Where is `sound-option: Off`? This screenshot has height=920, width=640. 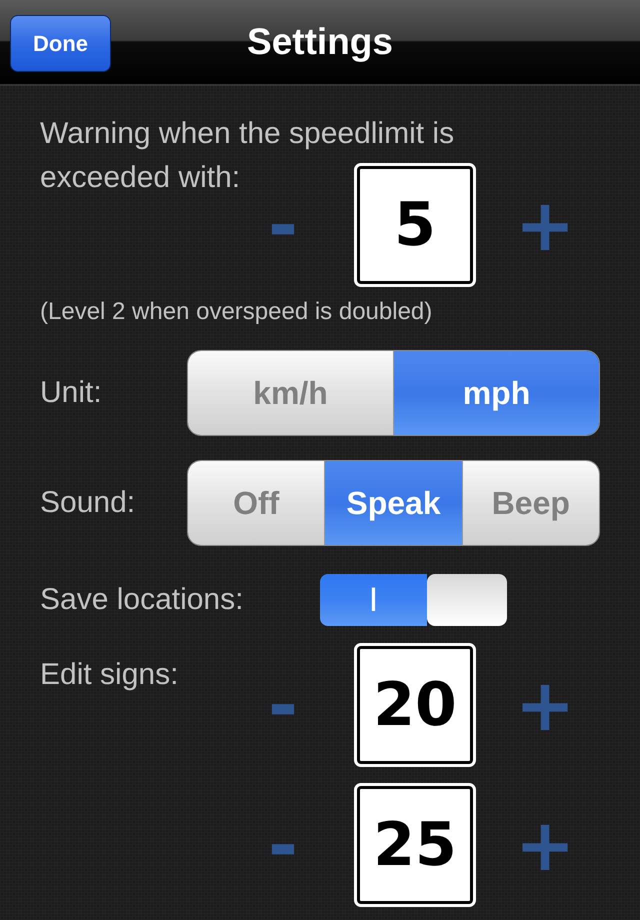 sound-option: Off is located at coordinates (257, 503).